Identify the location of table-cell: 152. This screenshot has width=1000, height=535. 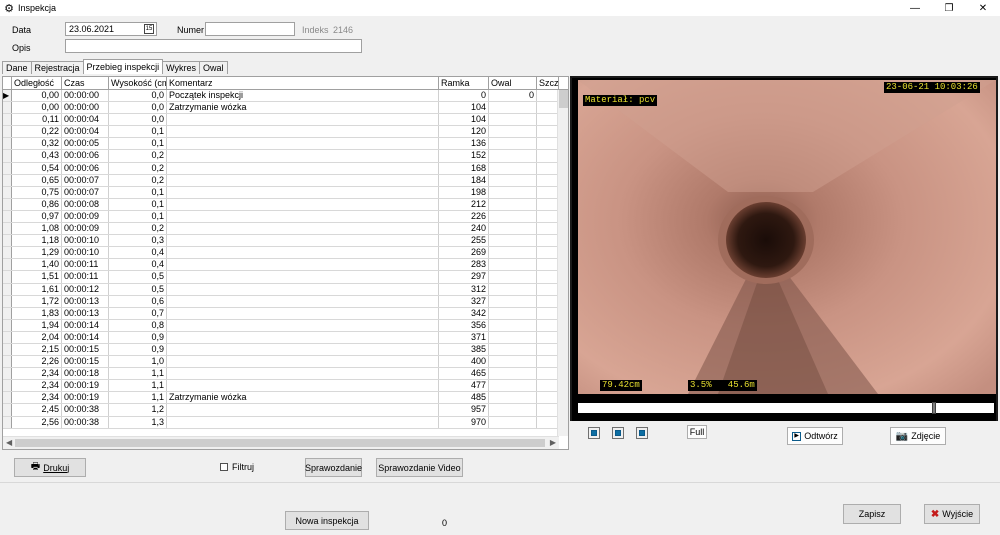
(464, 156).